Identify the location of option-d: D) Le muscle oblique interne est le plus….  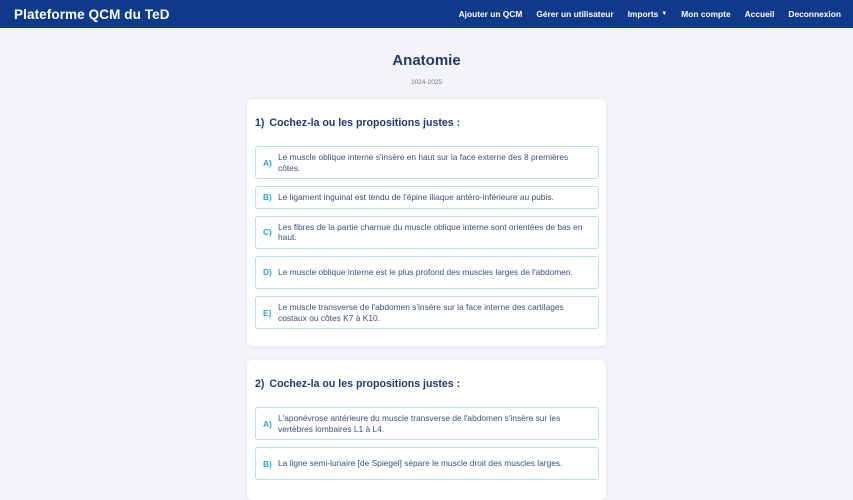
(427, 272).